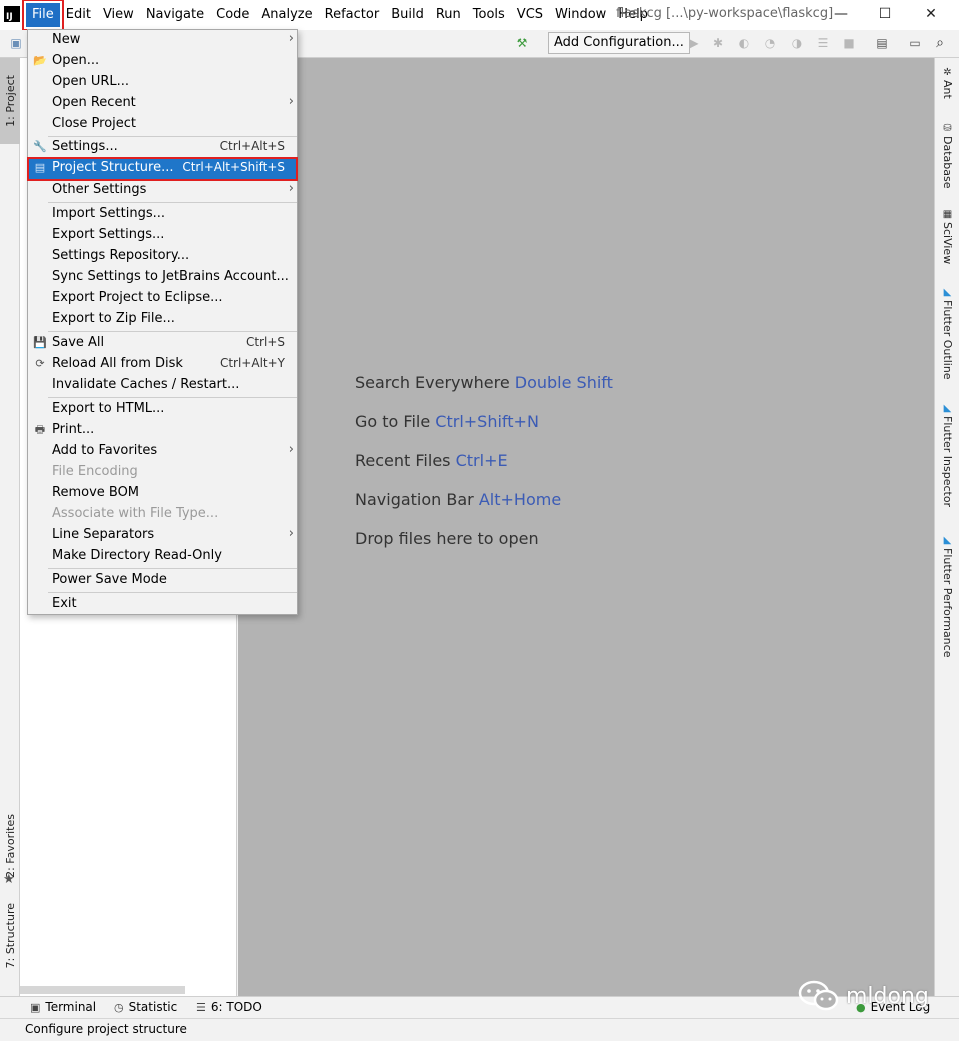  Describe the element at coordinates (725, 13) in the screenshot. I see `window-title: flaskcg [...\py-workspace\flaskcg]` at that location.